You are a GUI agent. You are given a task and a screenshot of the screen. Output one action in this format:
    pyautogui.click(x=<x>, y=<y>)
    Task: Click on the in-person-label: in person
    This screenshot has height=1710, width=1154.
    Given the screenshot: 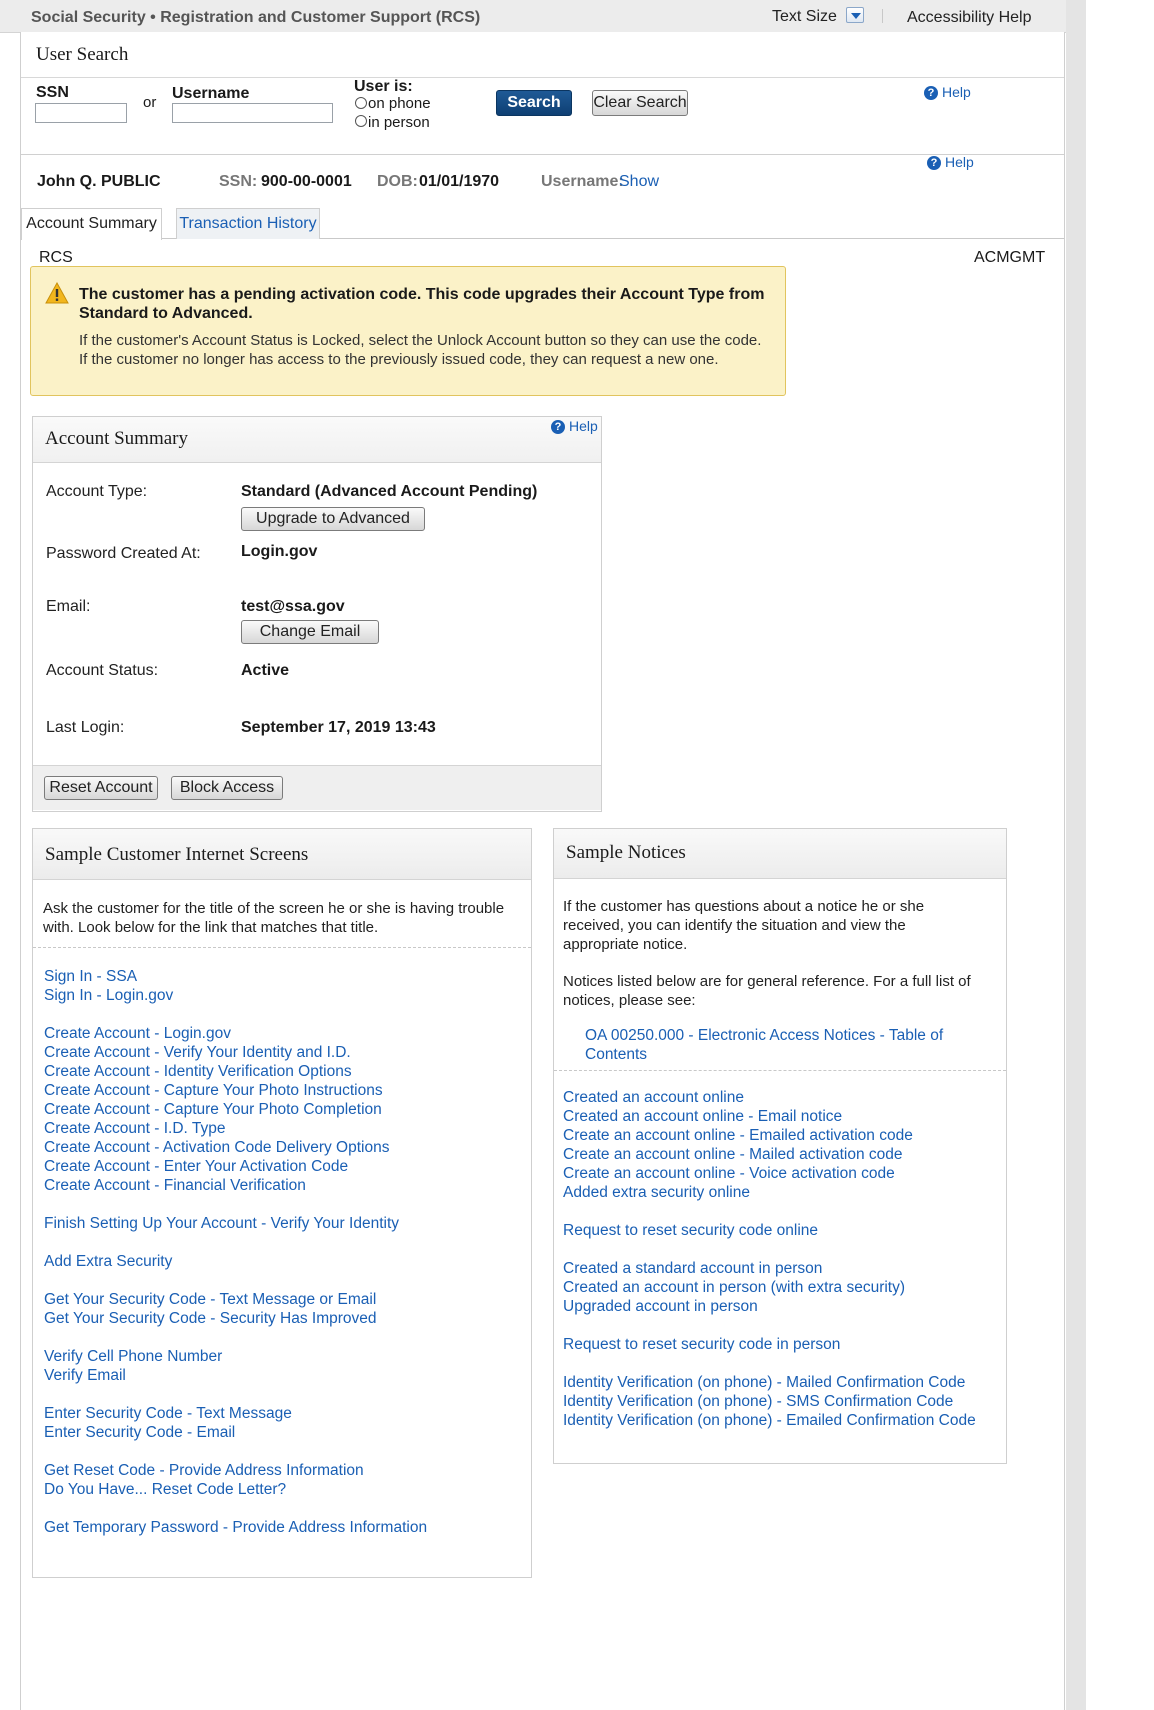 What is the action you would take?
    pyautogui.click(x=399, y=122)
    